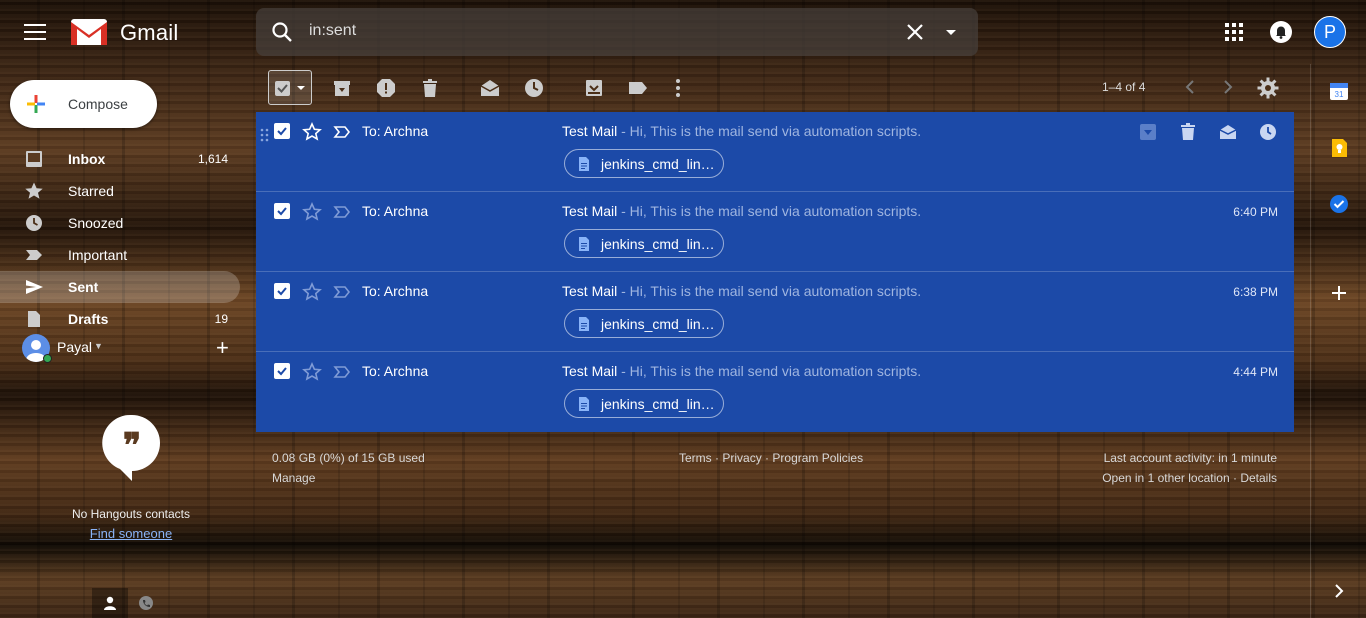  Describe the element at coordinates (1227, 87) in the screenshot. I see `chevron-right-icon` at that location.